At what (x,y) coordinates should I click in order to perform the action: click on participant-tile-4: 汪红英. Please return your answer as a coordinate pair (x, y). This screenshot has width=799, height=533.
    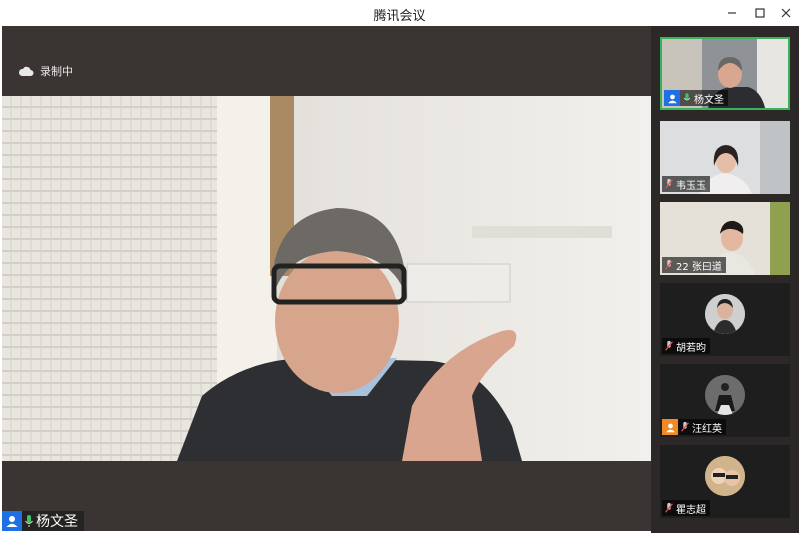
    Looking at the image, I should click on (725, 400).